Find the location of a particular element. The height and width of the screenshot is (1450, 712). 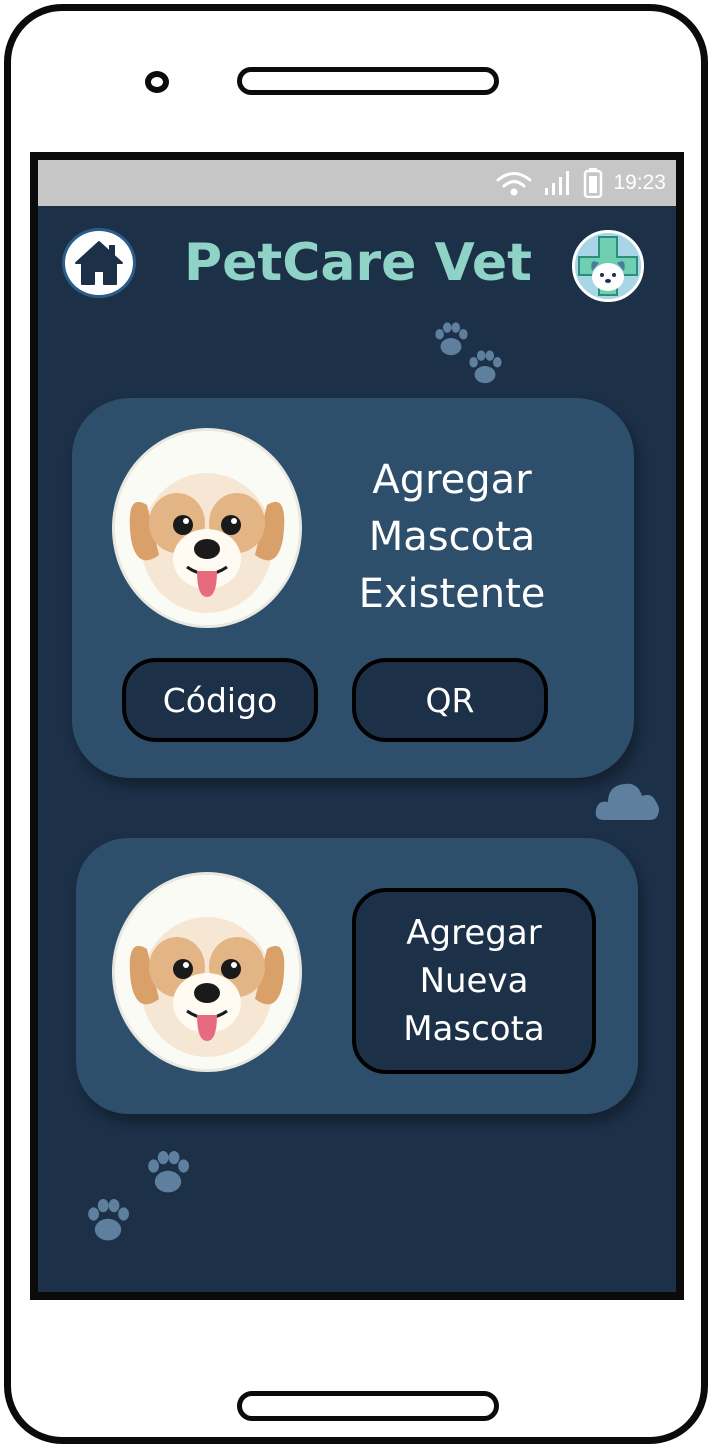

status-bar: 19:23 is located at coordinates (357, 183).